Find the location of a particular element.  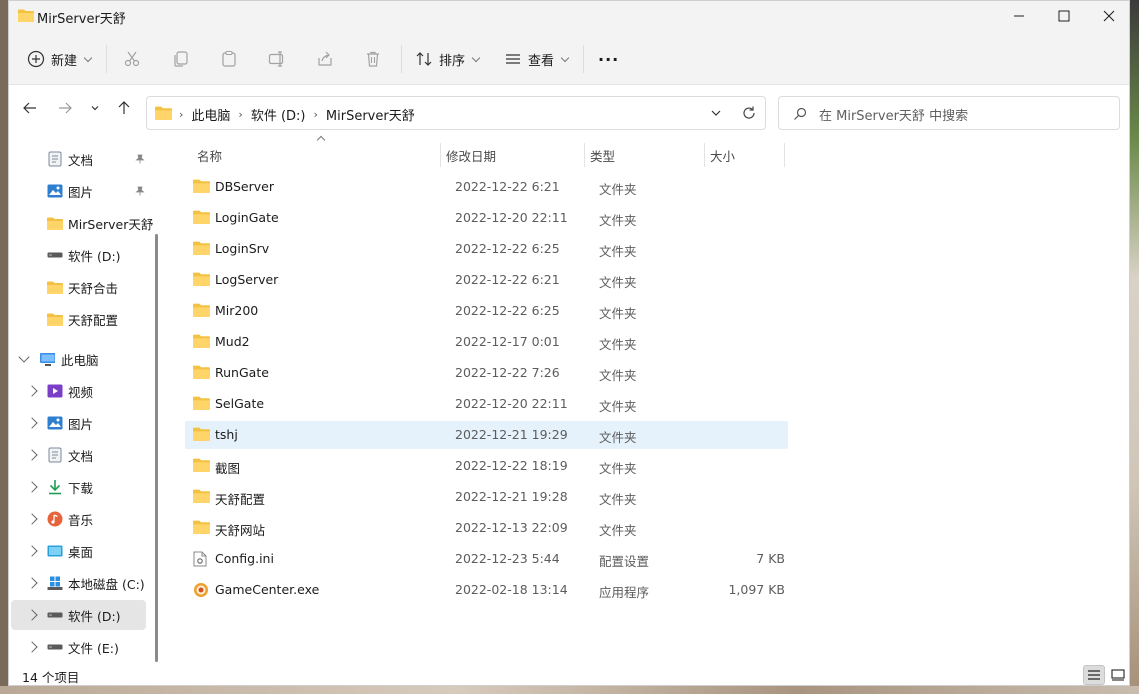

navigation-pane: 文档 图片 MirServer天舒 软件 (D:) 天舒合击 天舒配置 此电脑 is located at coordinates (87, 397).